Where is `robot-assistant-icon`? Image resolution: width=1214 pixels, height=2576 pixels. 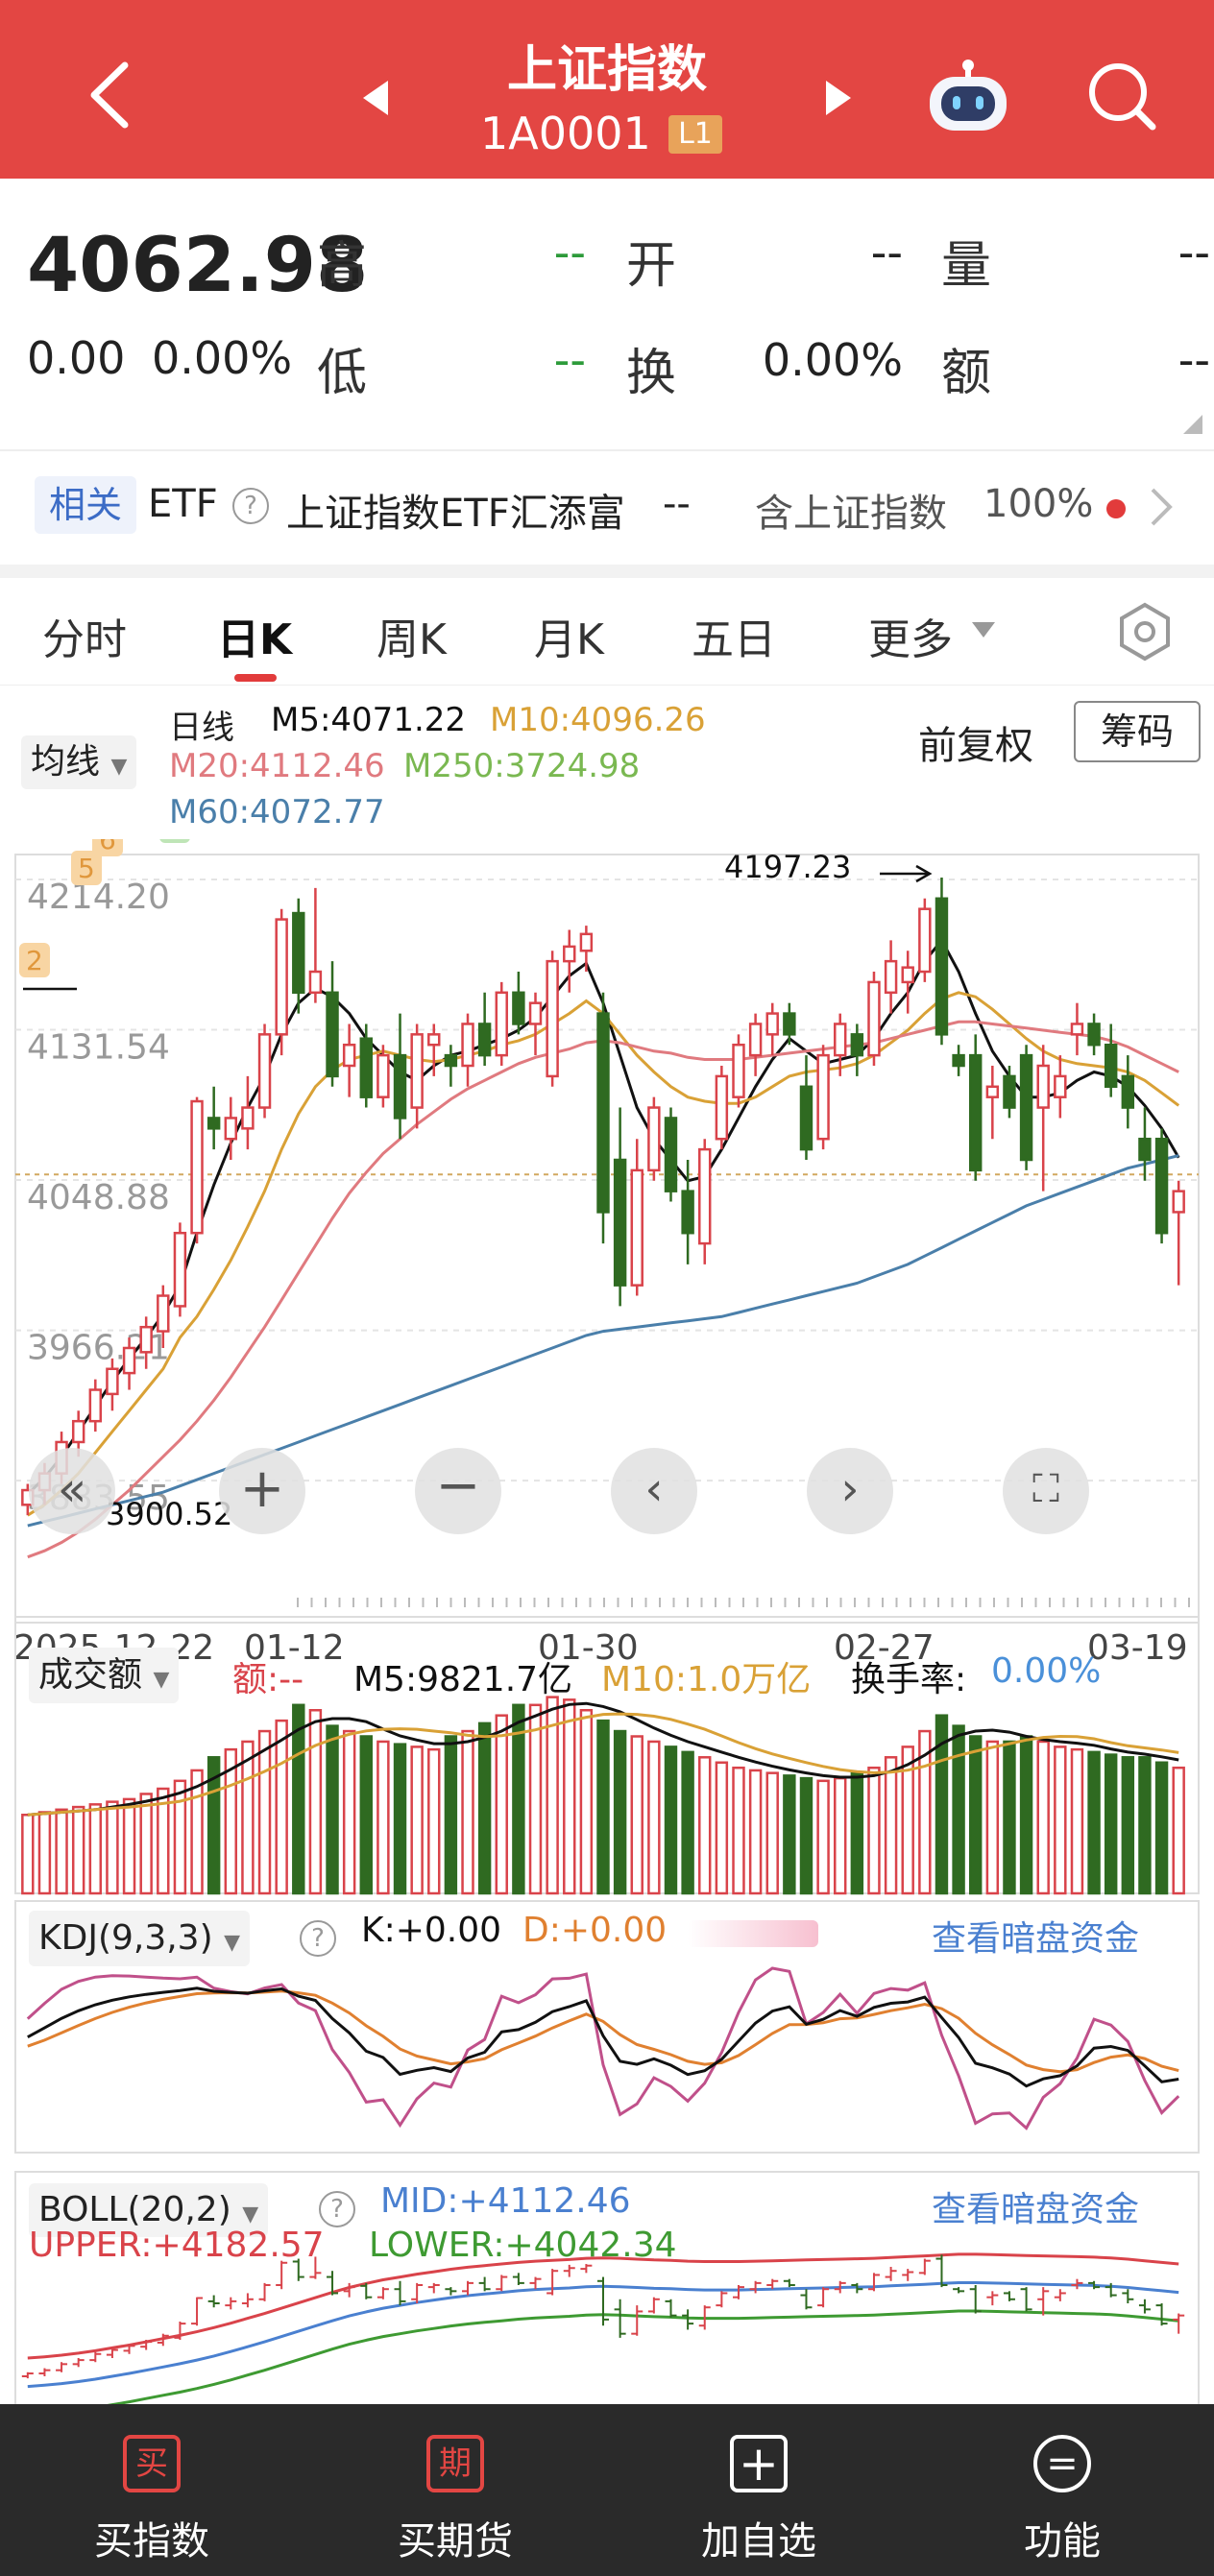 robot-assistant-icon is located at coordinates (968, 96).